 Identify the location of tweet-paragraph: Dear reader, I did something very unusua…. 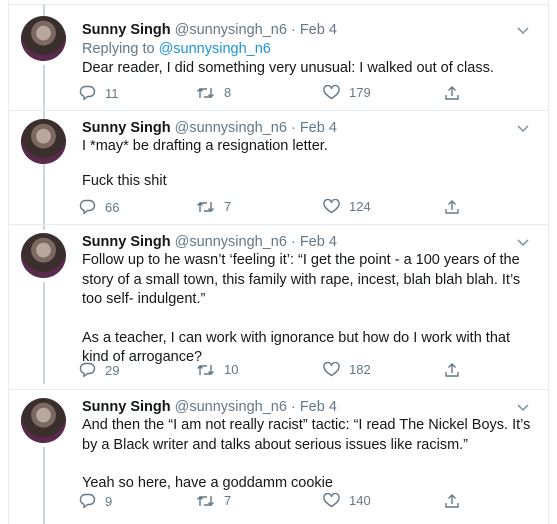
(288, 68).